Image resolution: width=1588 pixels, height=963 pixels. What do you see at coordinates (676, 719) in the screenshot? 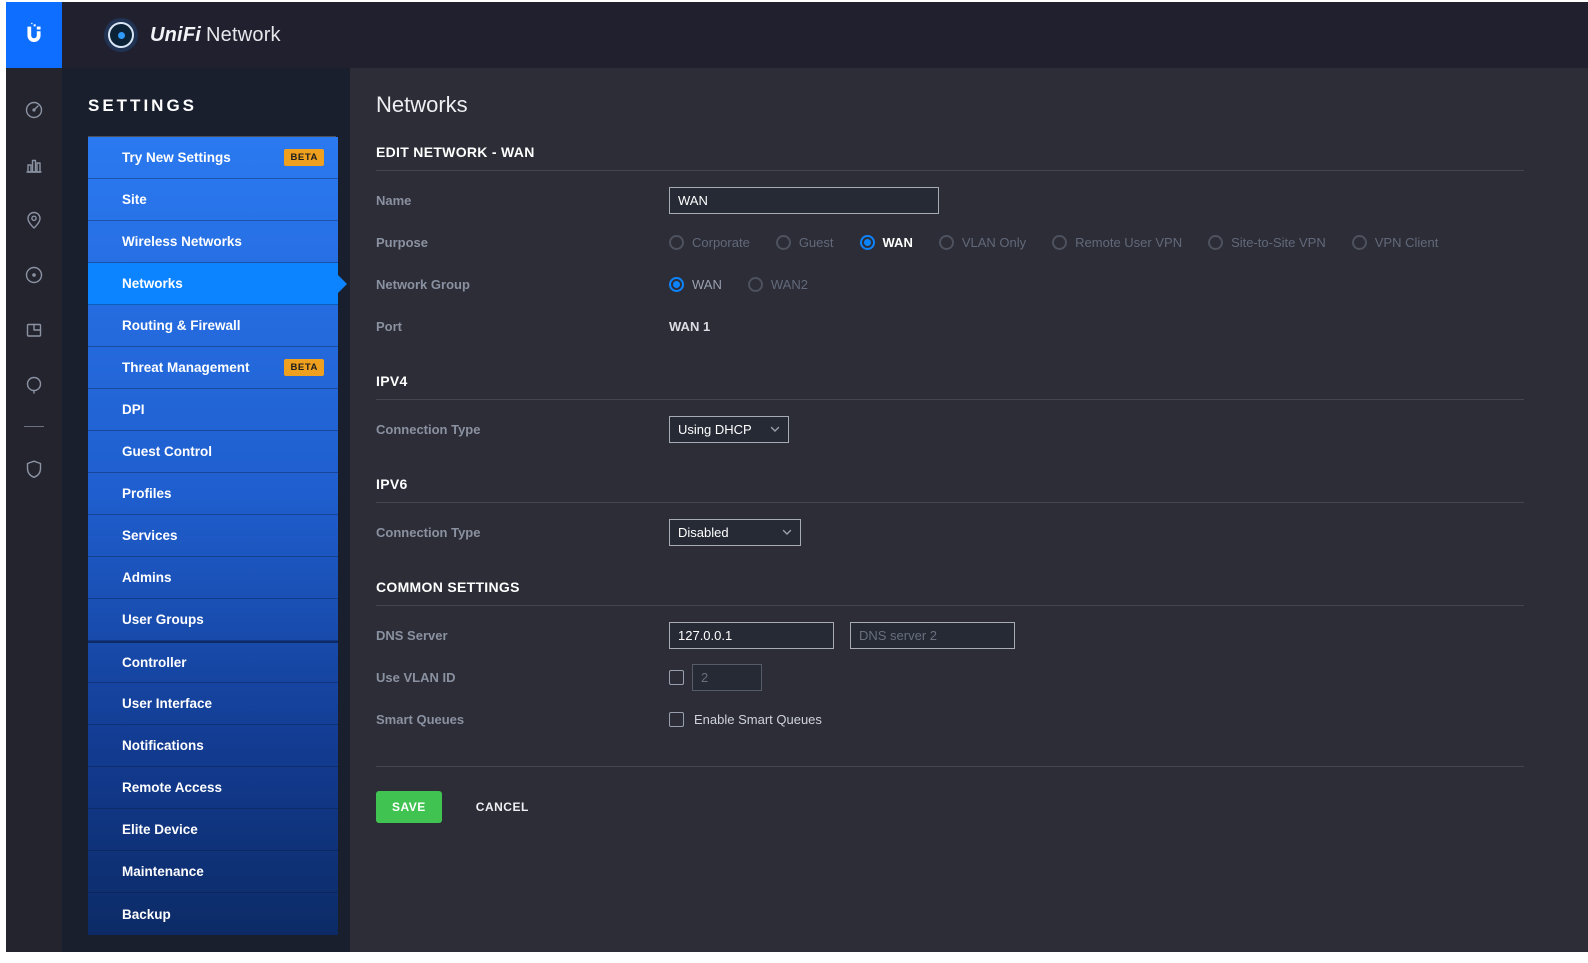
I see `smart-queues-checkbox` at bounding box center [676, 719].